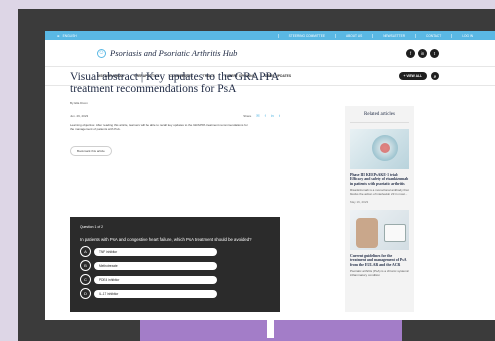 The width and height of the screenshot is (495, 341). What do you see at coordinates (306, 35) in the screenshot?
I see `top-link-steering-committee: STEERING COMMITTEE` at bounding box center [306, 35].